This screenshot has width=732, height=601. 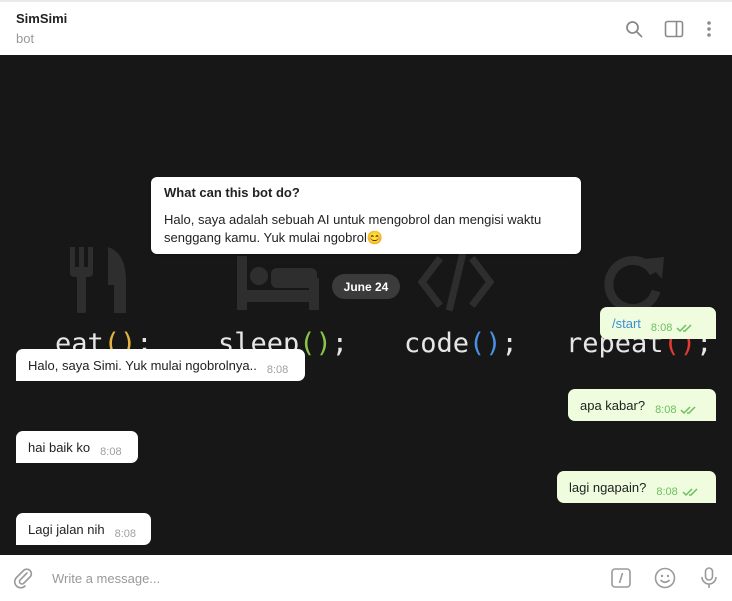 I want to click on message-outgoing: lagi ngapain? 8:08, so click(x=636, y=487).